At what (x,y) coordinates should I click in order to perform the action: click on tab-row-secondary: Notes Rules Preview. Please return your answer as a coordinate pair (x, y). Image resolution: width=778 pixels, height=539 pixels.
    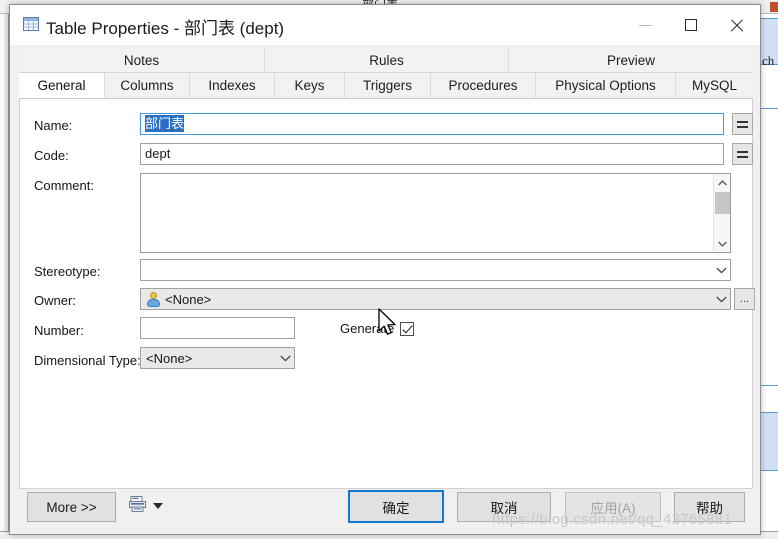
    Looking at the image, I should click on (386, 61).